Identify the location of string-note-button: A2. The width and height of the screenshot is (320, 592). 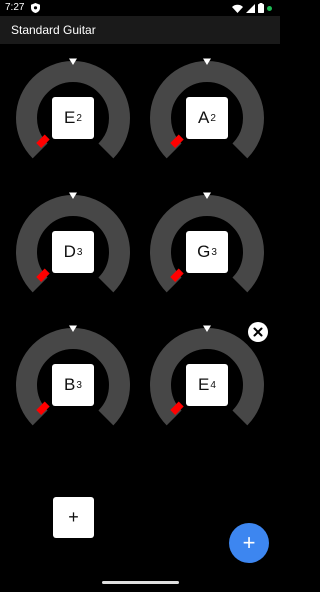
(207, 118).